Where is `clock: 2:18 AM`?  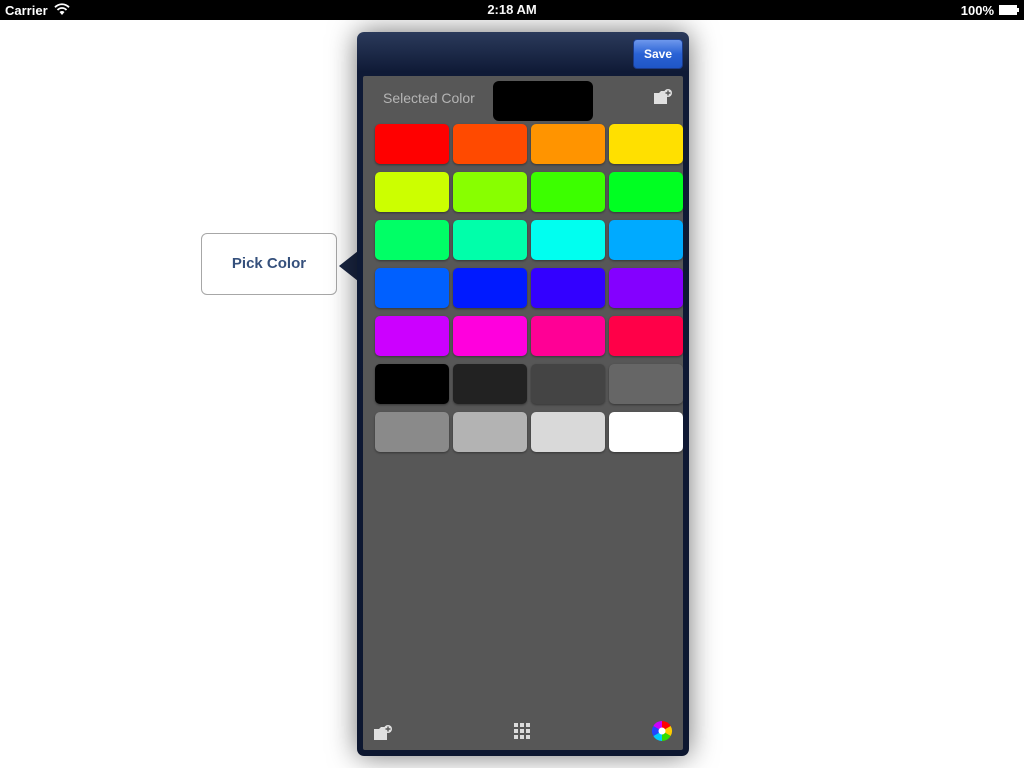
clock: 2:18 AM is located at coordinates (512, 9).